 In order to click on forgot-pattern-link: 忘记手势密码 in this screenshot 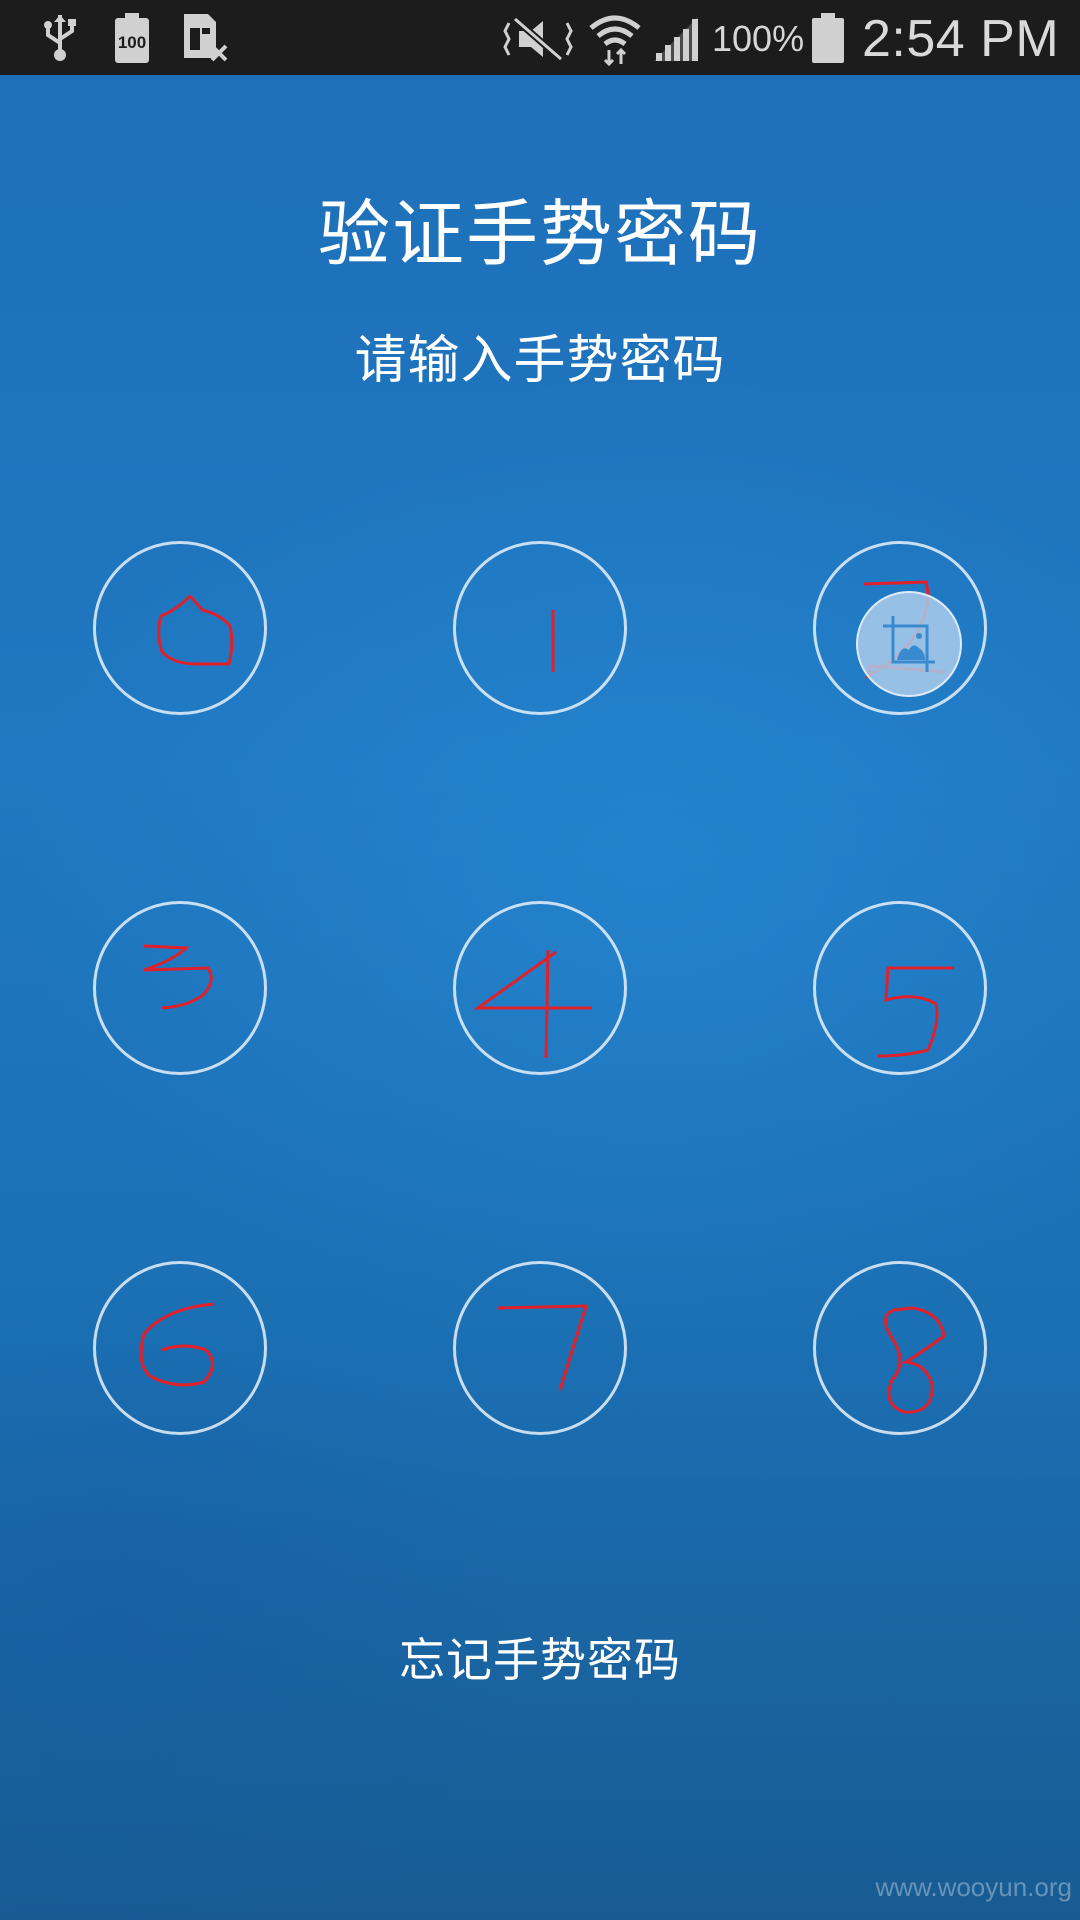, I will do `click(540, 1657)`.